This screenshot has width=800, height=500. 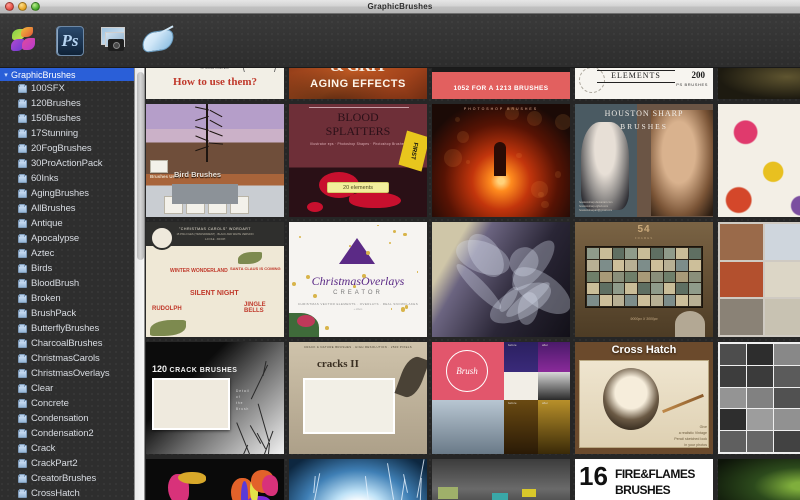 I want to click on sidebar-item-birds: Birds, so click(x=67, y=268).